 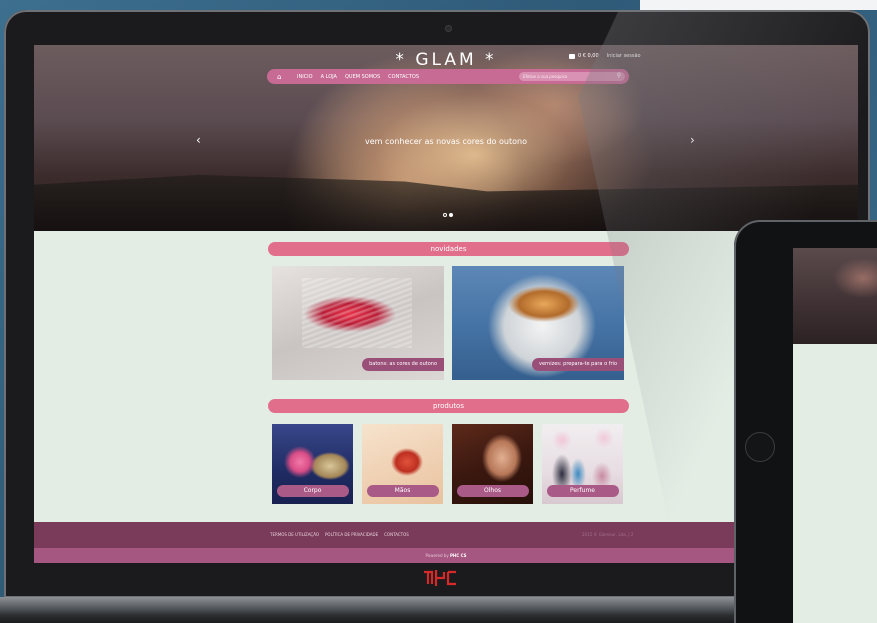 What do you see at coordinates (582, 491) in the screenshot?
I see `product-card-label: Perfume` at bounding box center [582, 491].